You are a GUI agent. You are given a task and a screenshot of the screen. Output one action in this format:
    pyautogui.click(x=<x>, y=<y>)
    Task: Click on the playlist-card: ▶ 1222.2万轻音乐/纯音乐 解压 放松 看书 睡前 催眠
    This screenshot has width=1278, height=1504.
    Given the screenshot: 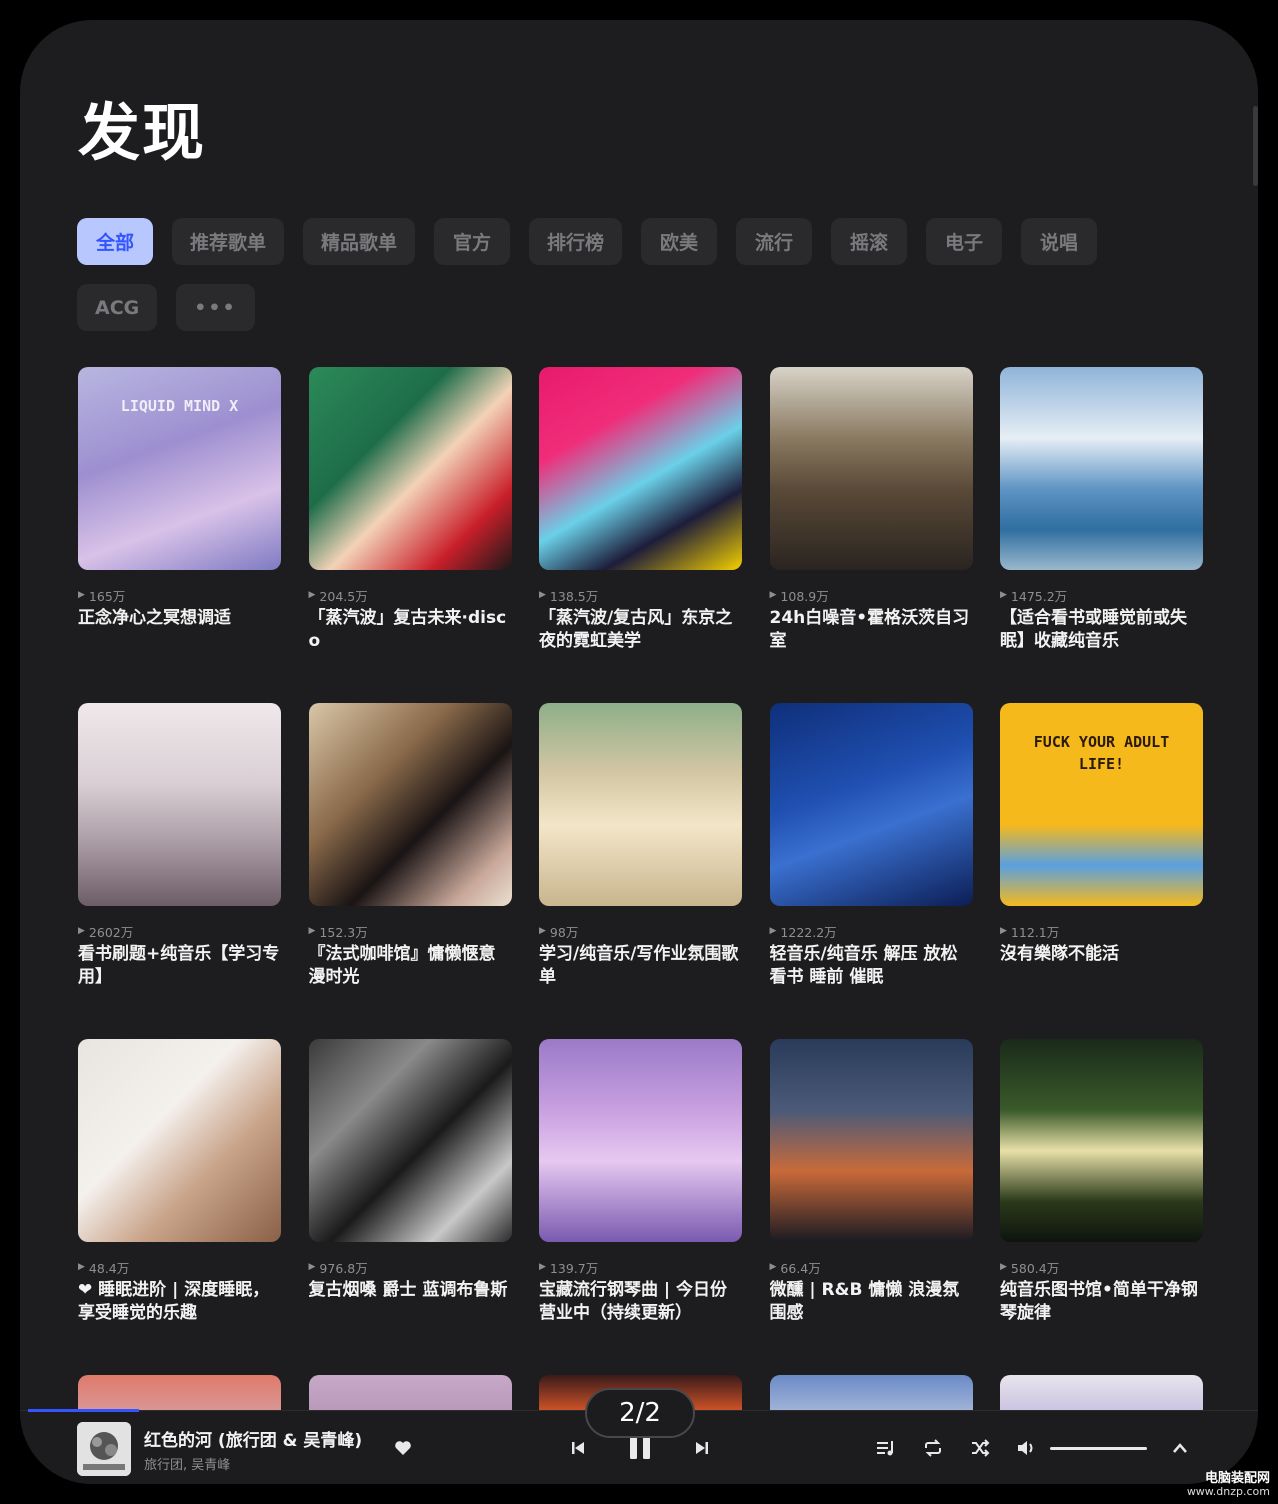 What is the action you would take?
    pyautogui.click(x=871, y=871)
    